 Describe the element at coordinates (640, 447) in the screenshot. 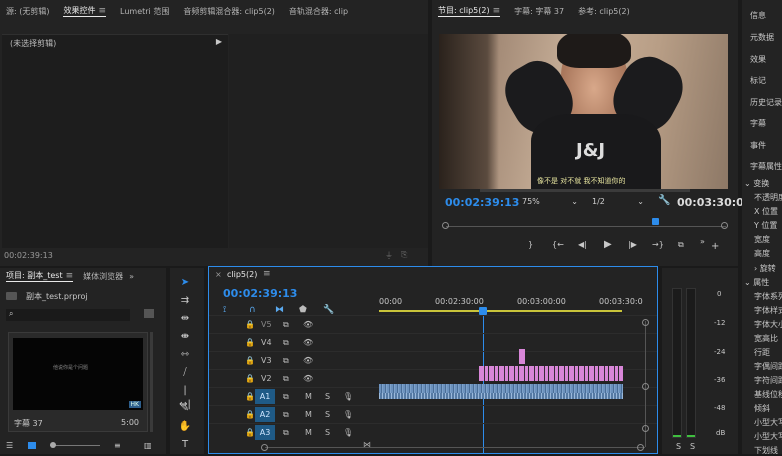

I see `hscroll-handle-right` at that location.